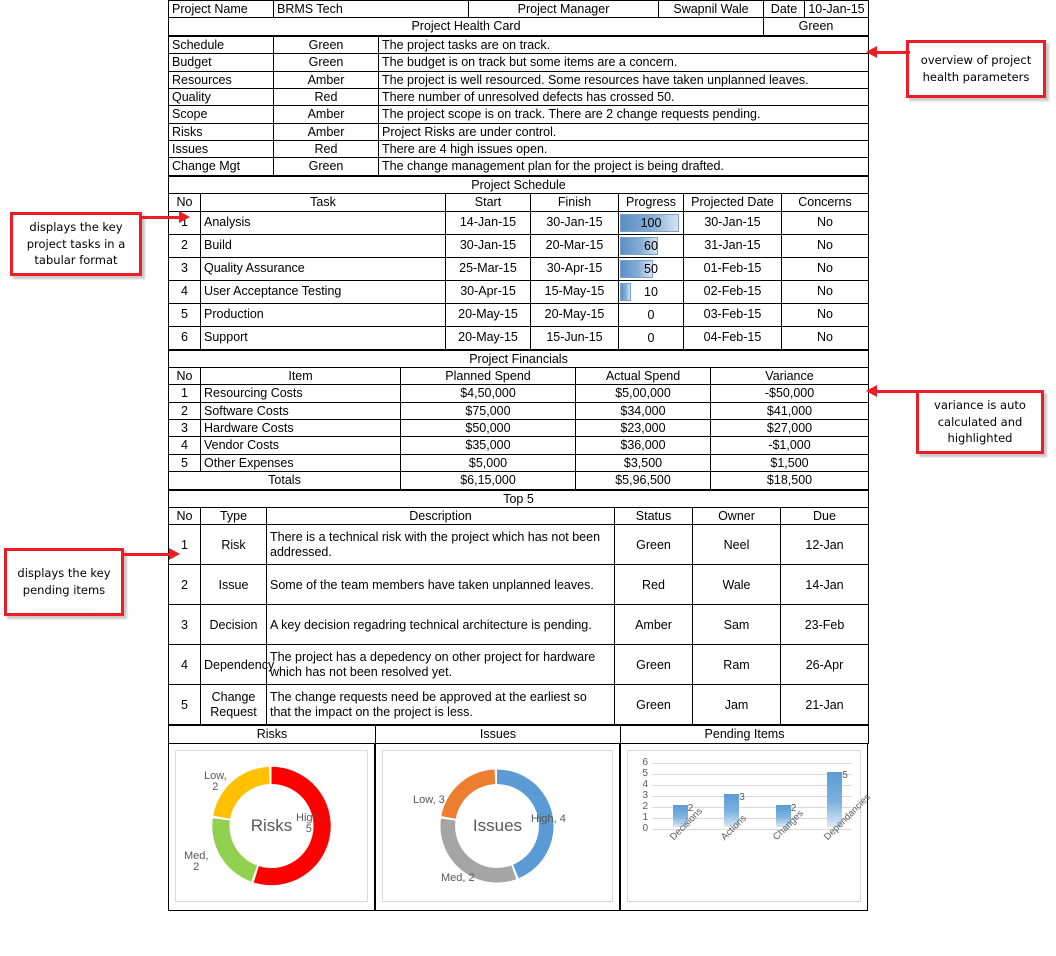  I want to click on financials-planned-spend: $35,000, so click(488, 445).